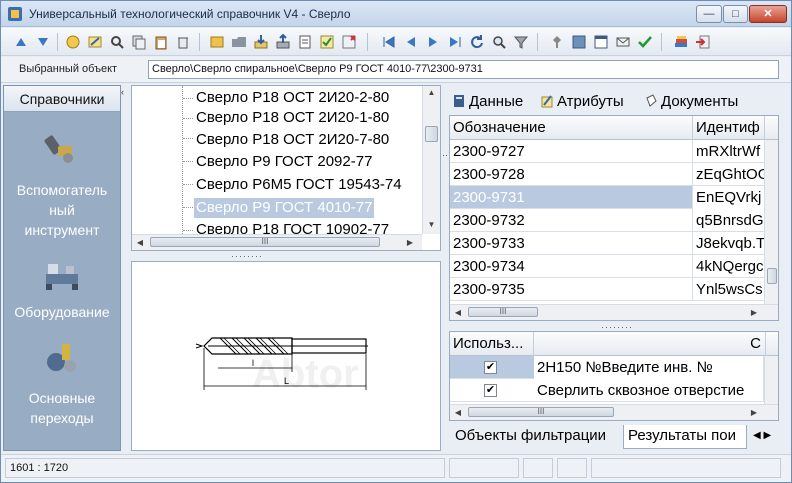 This screenshot has width=792, height=483. Describe the element at coordinates (261, 42) in the screenshot. I see `import-icon` at that location.